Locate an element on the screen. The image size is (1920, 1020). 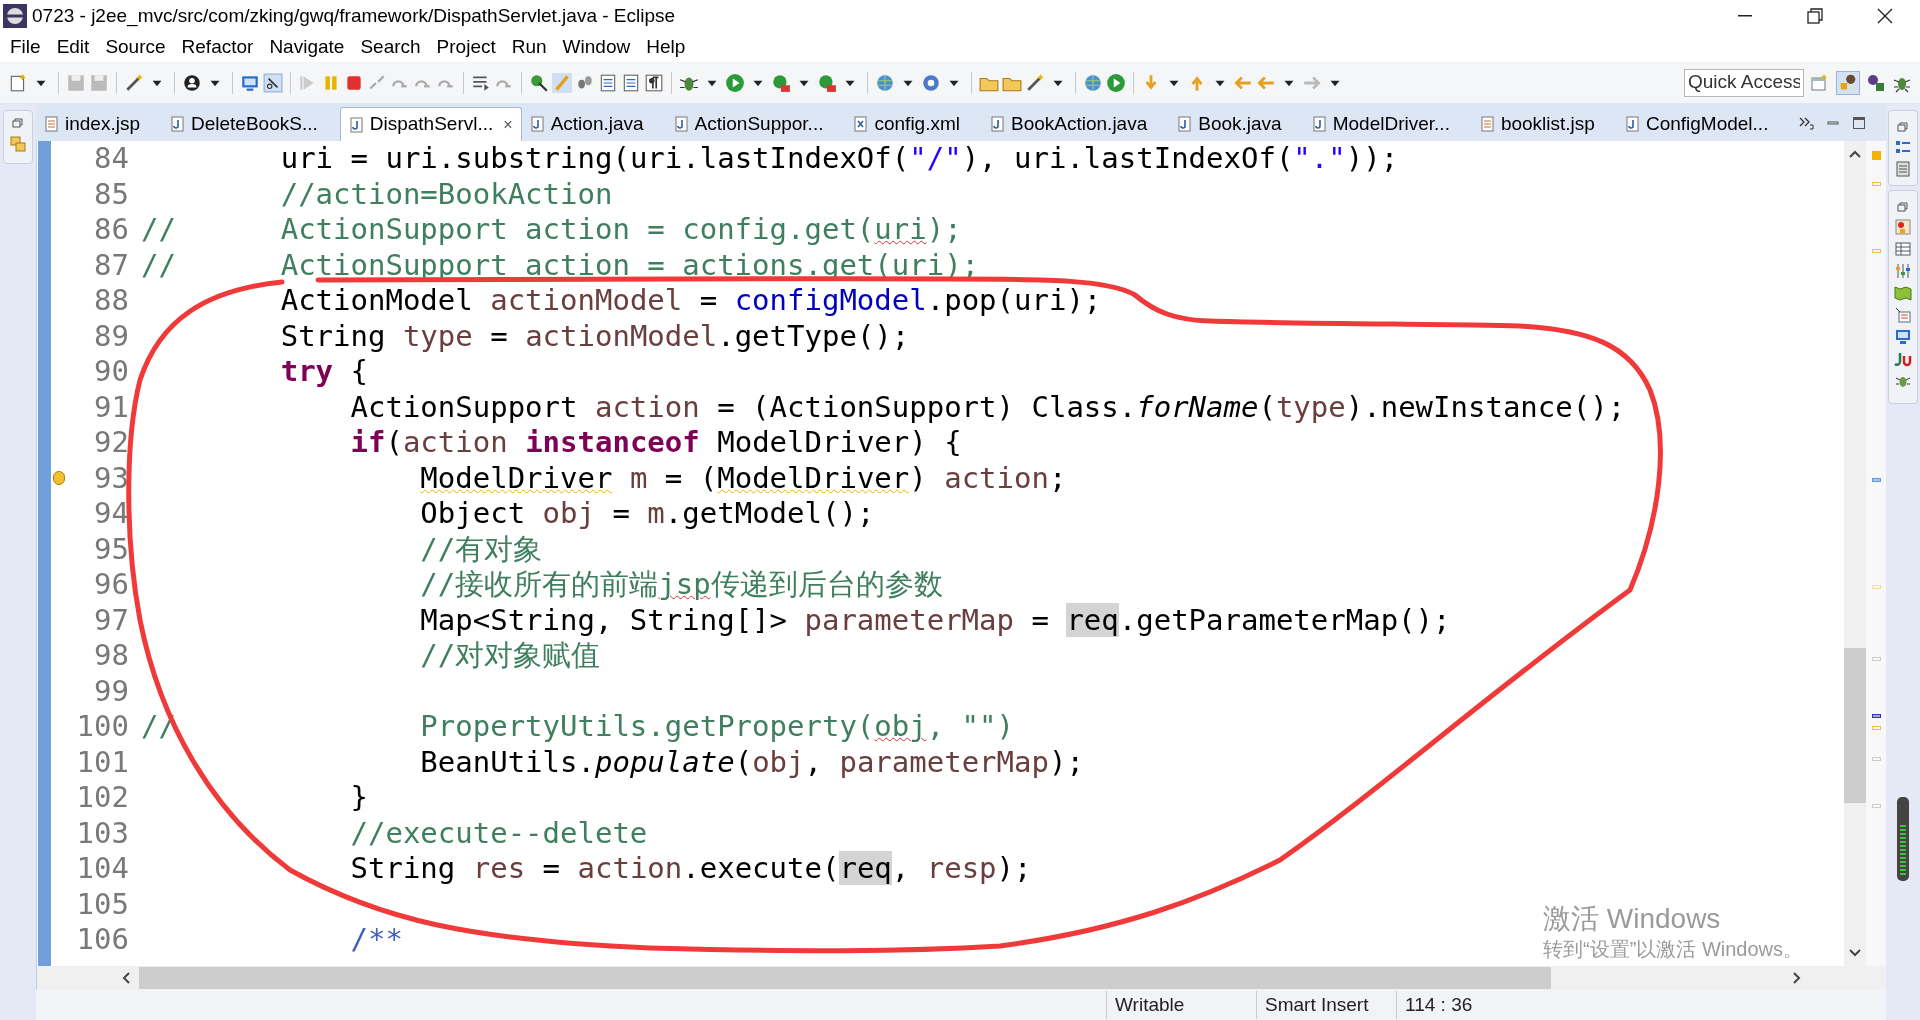
code-line: Map<String, String[]> parameterMap = req.getParameterMap(); is located at coordinates (935, 620).